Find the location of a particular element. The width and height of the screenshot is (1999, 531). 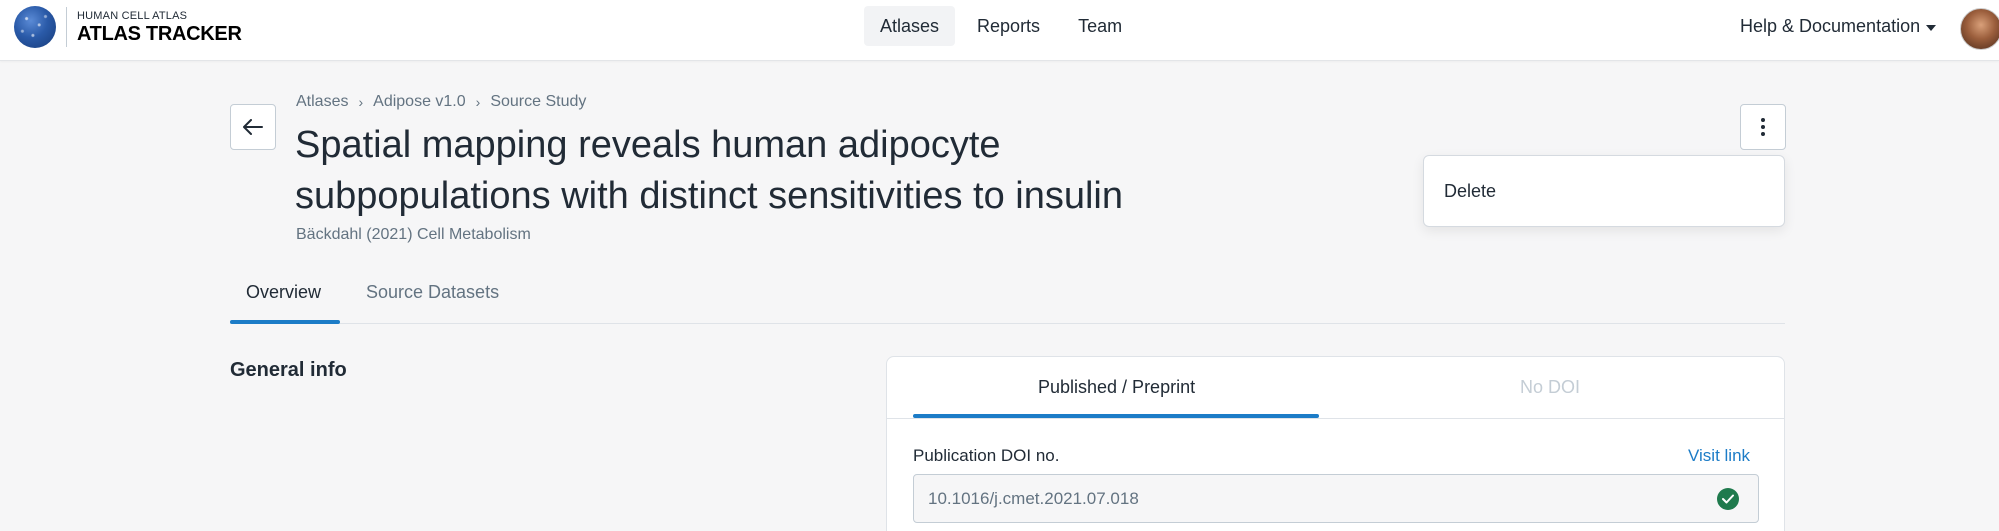

globe-logo-icon is located at coordinates (35, 27).